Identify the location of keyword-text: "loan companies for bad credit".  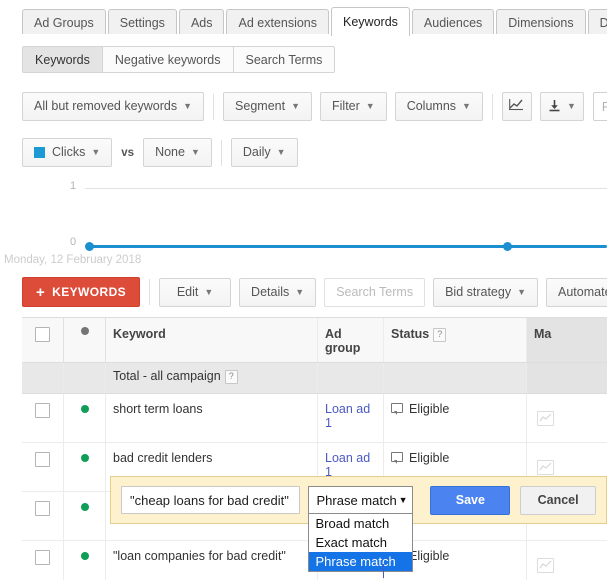
(199, 556).